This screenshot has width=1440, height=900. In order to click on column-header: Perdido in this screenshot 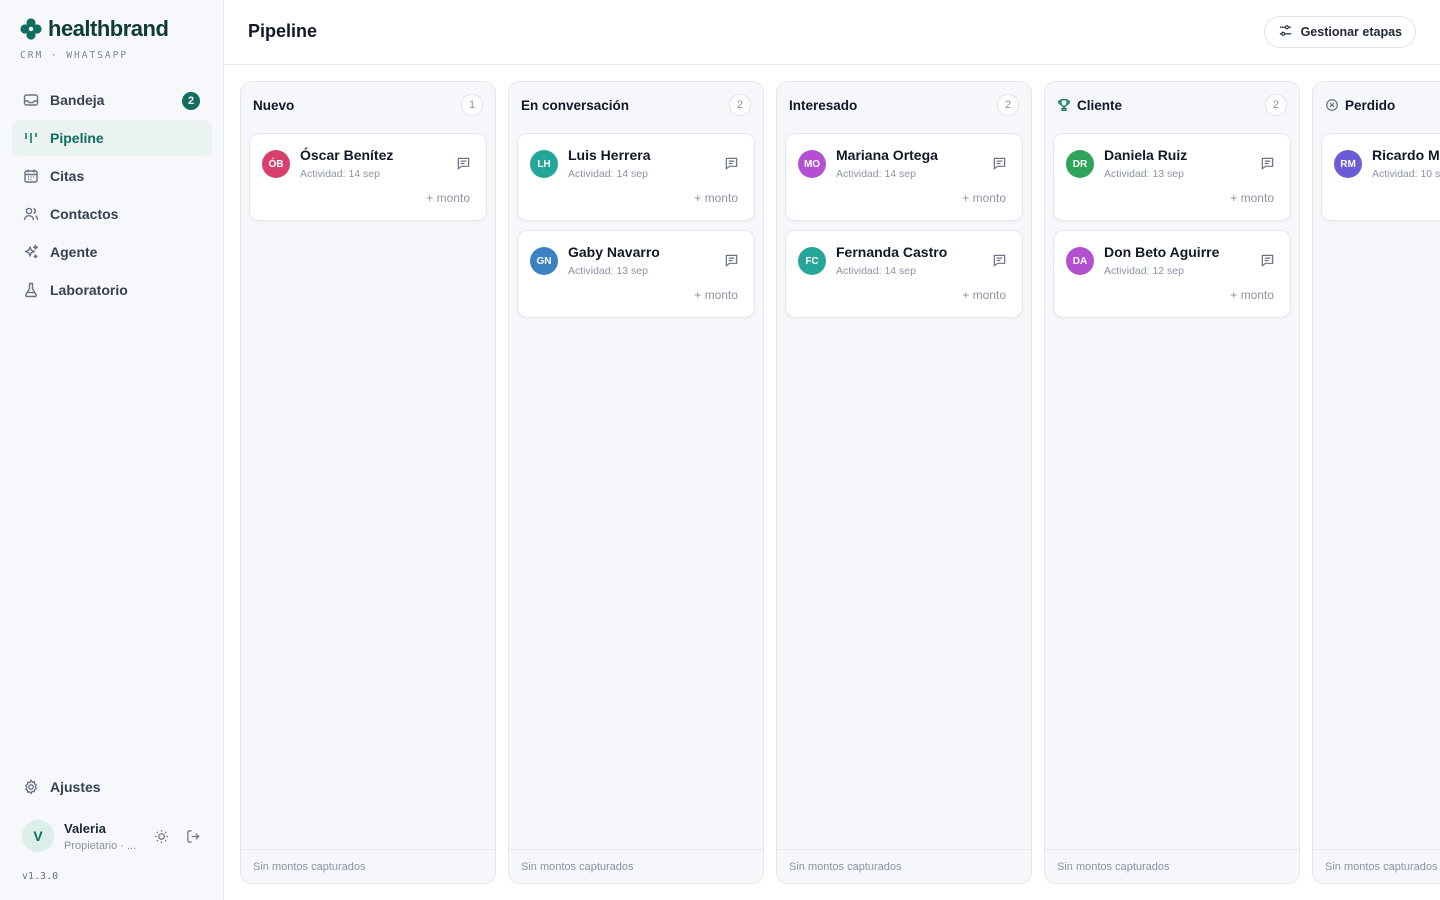, I will do `click(1382, 105)`.